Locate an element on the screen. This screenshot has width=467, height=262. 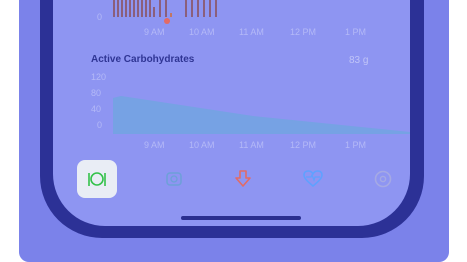
bolus-x-tick: 1 PM is located at coordinates (356, 32).